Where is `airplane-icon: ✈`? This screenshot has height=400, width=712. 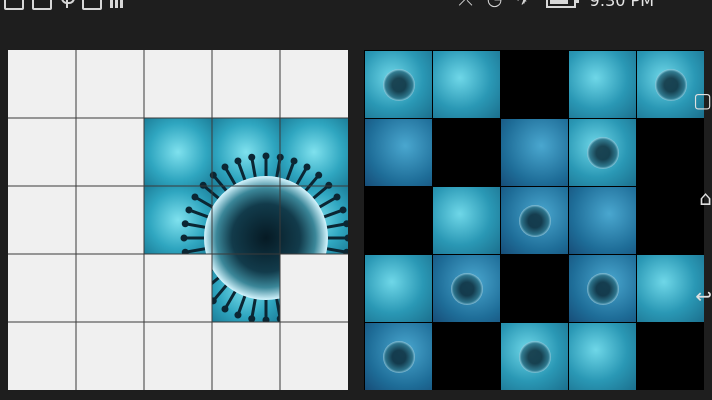 airplane-icon: ✈ is located at coordinates (523, 5).